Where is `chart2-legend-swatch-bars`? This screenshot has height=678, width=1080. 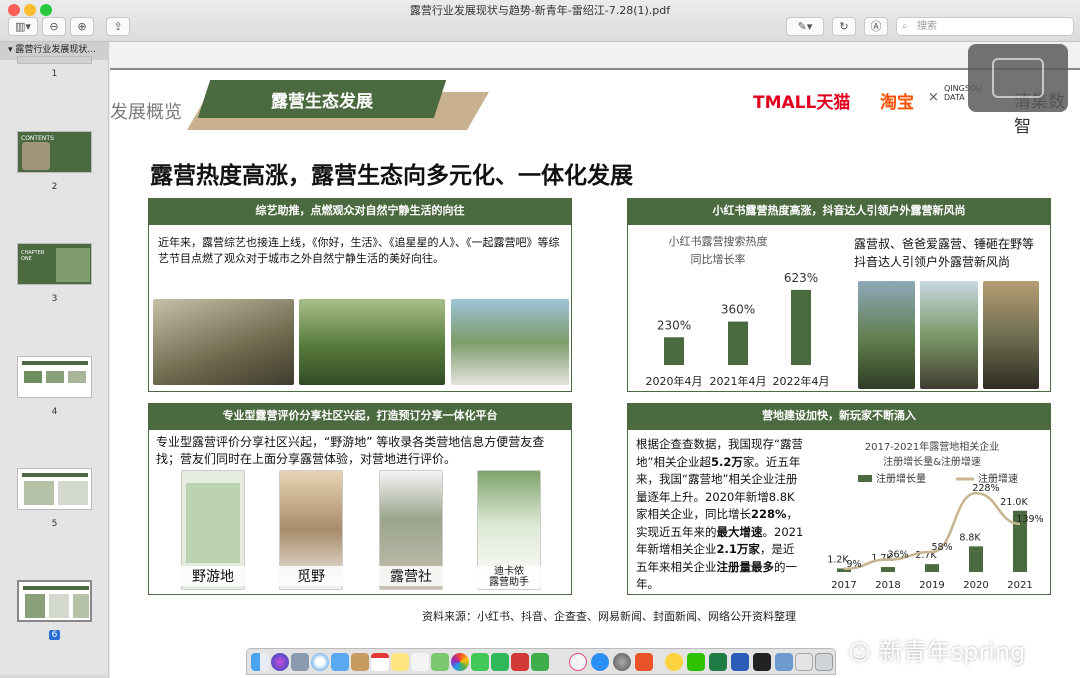 chart2-legend-swatch-bars is located at coordinates (865, 478).